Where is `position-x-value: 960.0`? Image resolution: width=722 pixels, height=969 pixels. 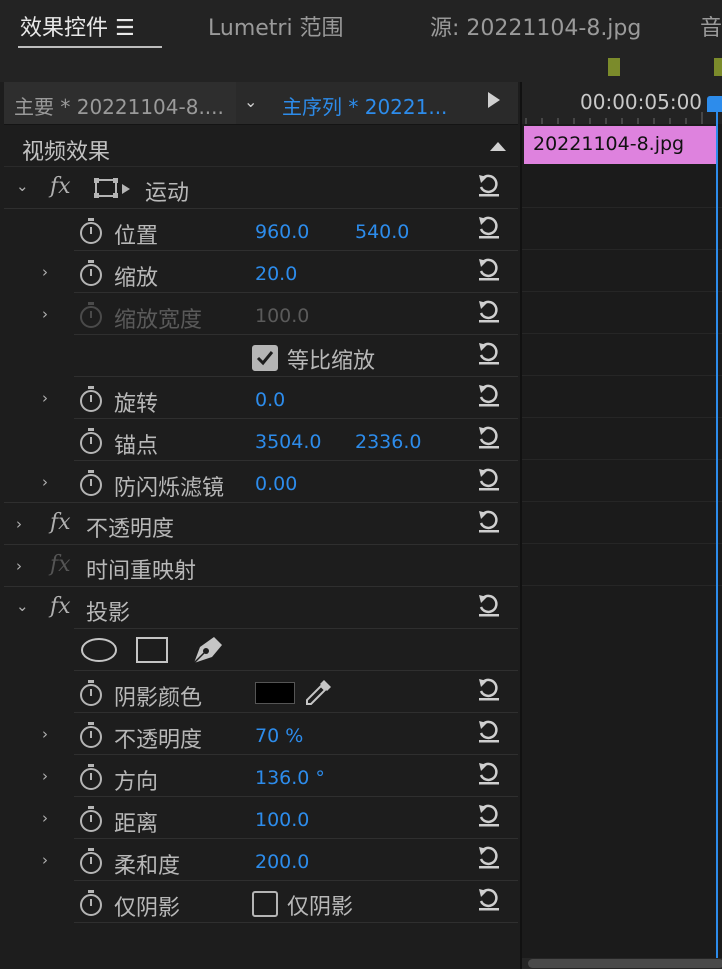
position-x-value: 960.0 is located at coordinates (282, 232).